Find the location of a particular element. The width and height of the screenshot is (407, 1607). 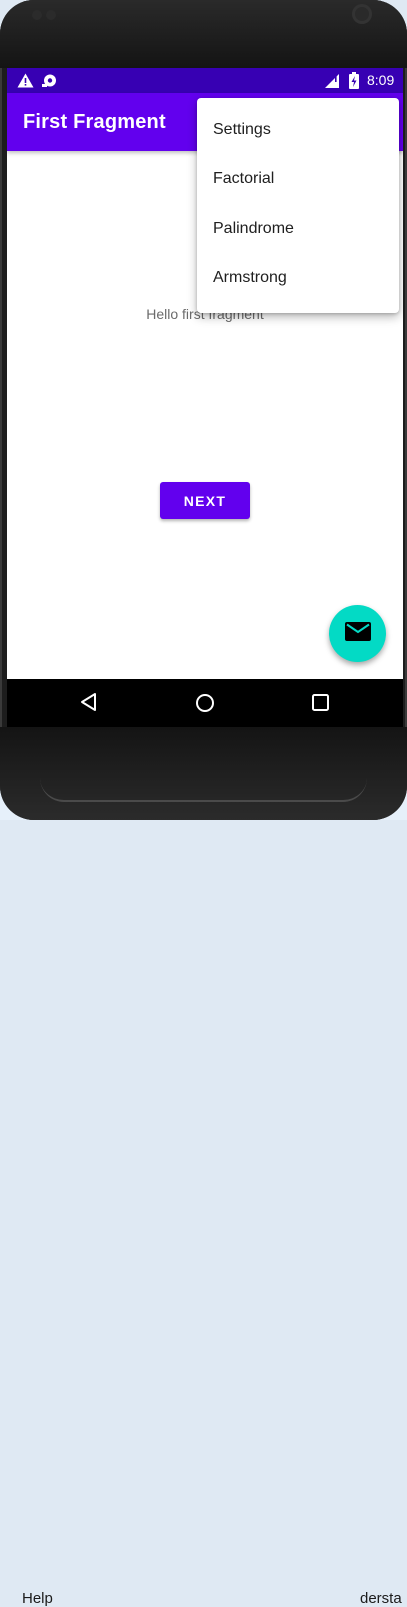

background-text-right: dersta is located at coordinates (381, 1598).